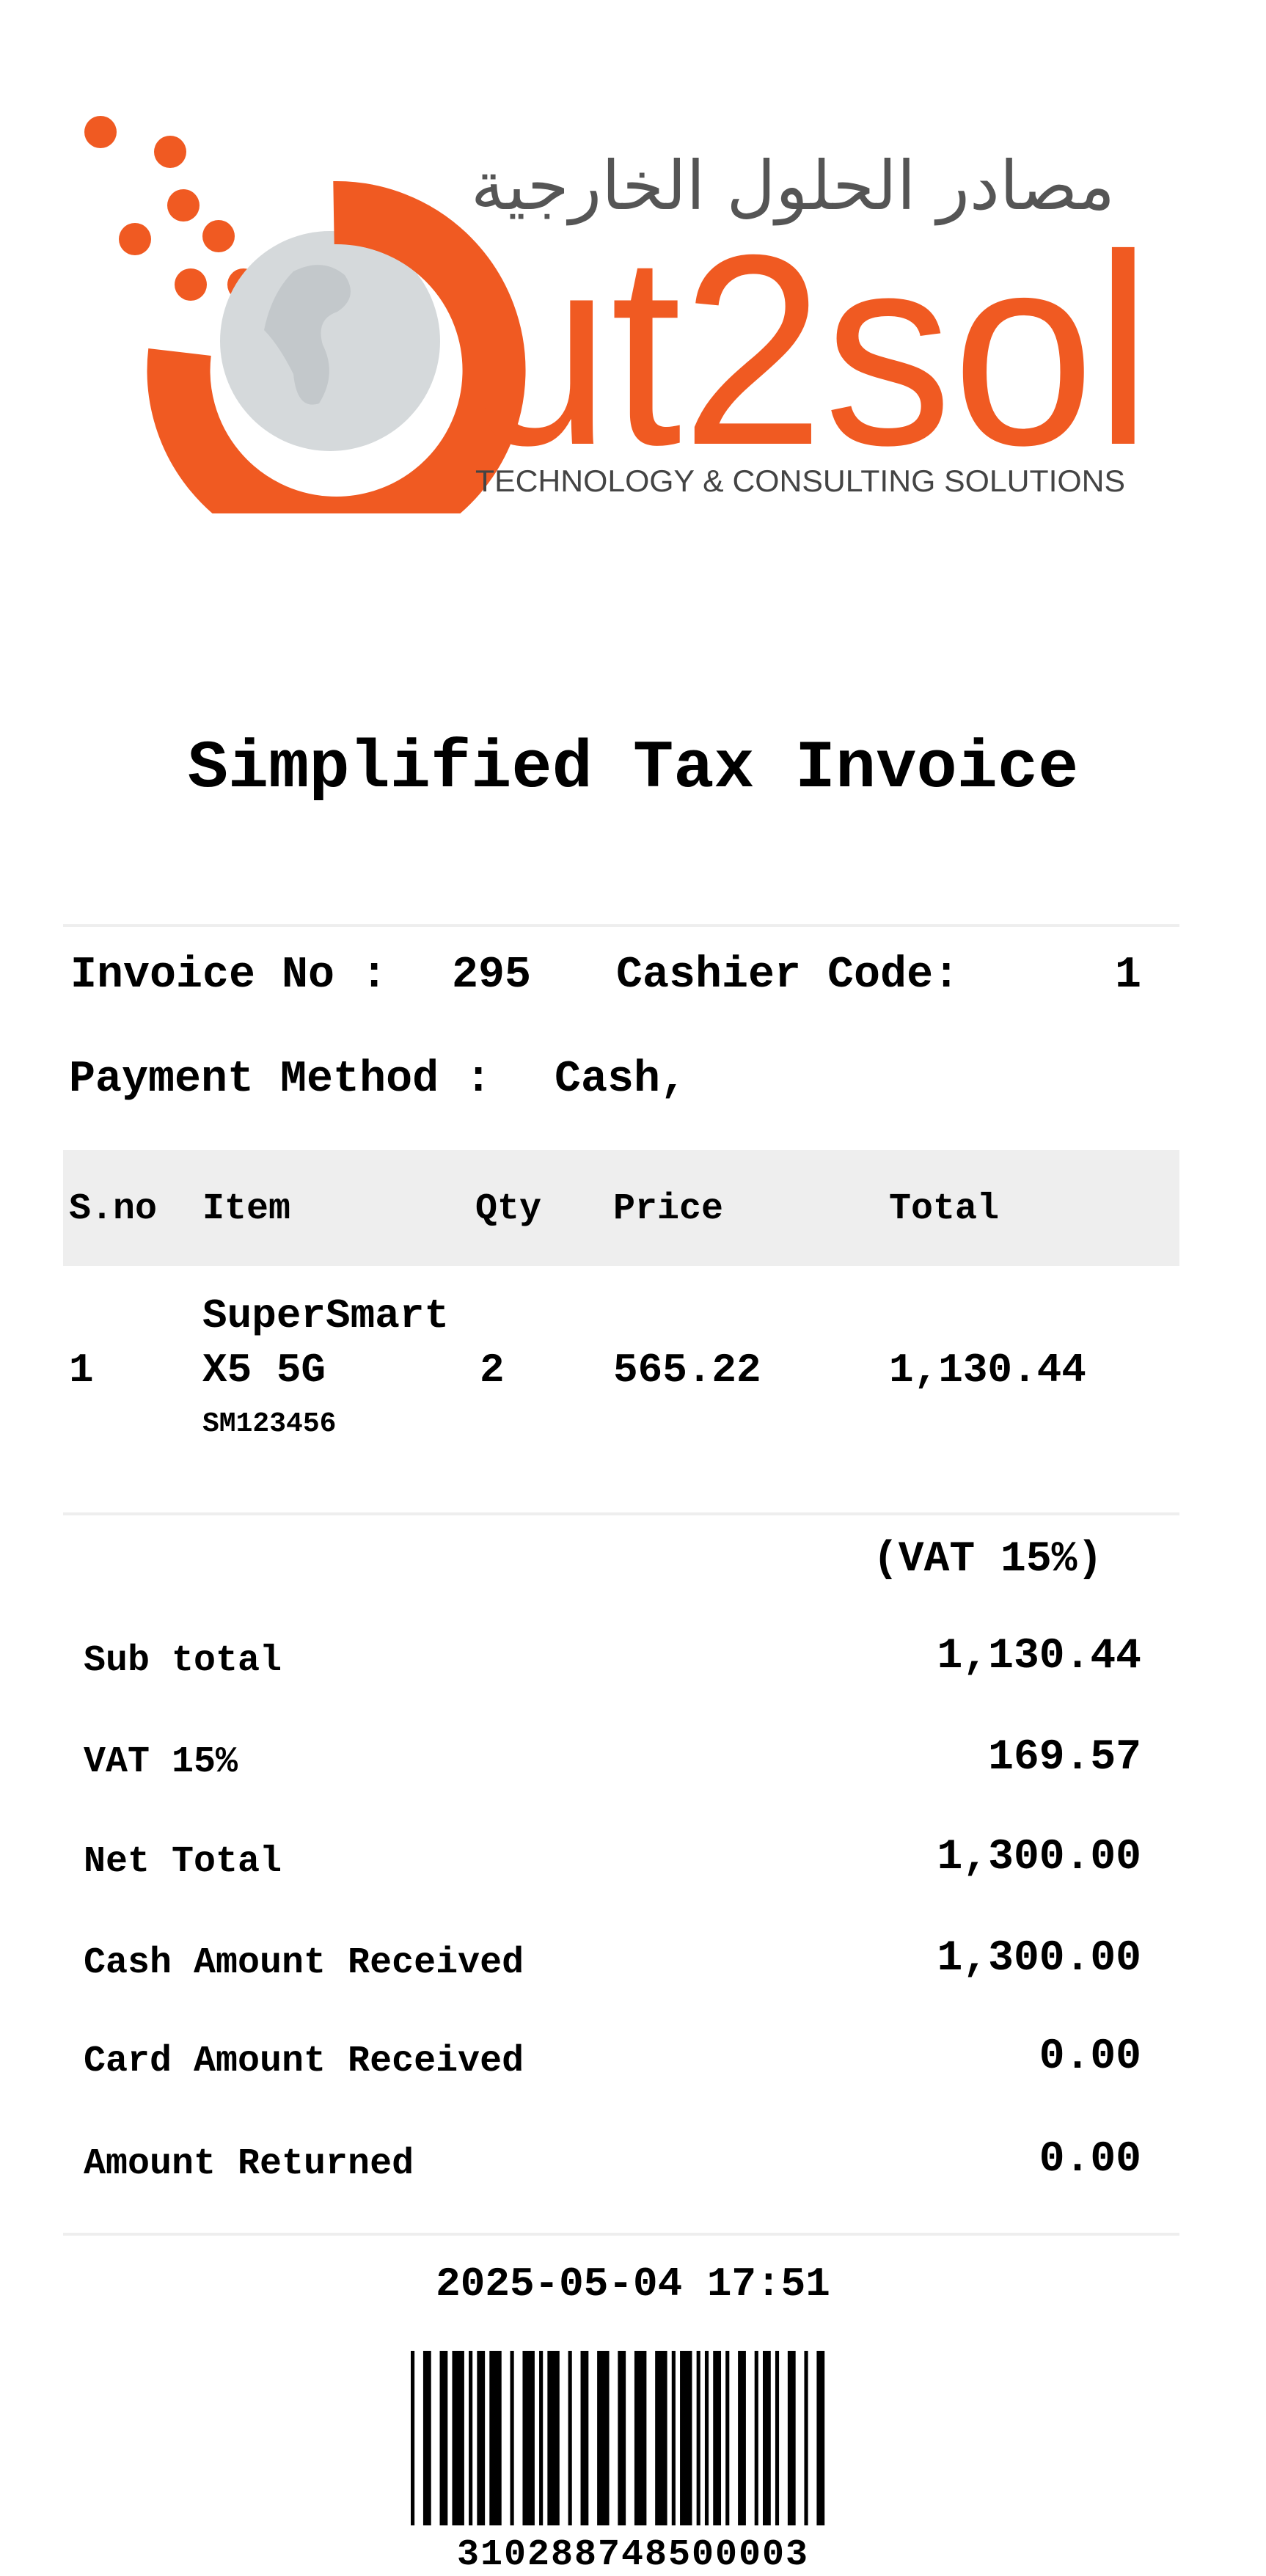 The width and height of the screenshot is (1266, 2576). What do you see at coordinates (668, 1209) in the screenshot?
I see `header-price: Price` at bounding box center [668, 1209].